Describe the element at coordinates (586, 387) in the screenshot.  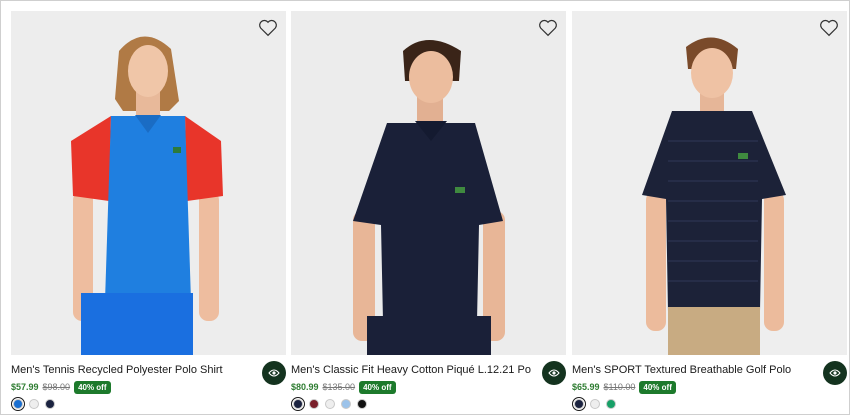
I see `sale-price: $65.99` at that location.